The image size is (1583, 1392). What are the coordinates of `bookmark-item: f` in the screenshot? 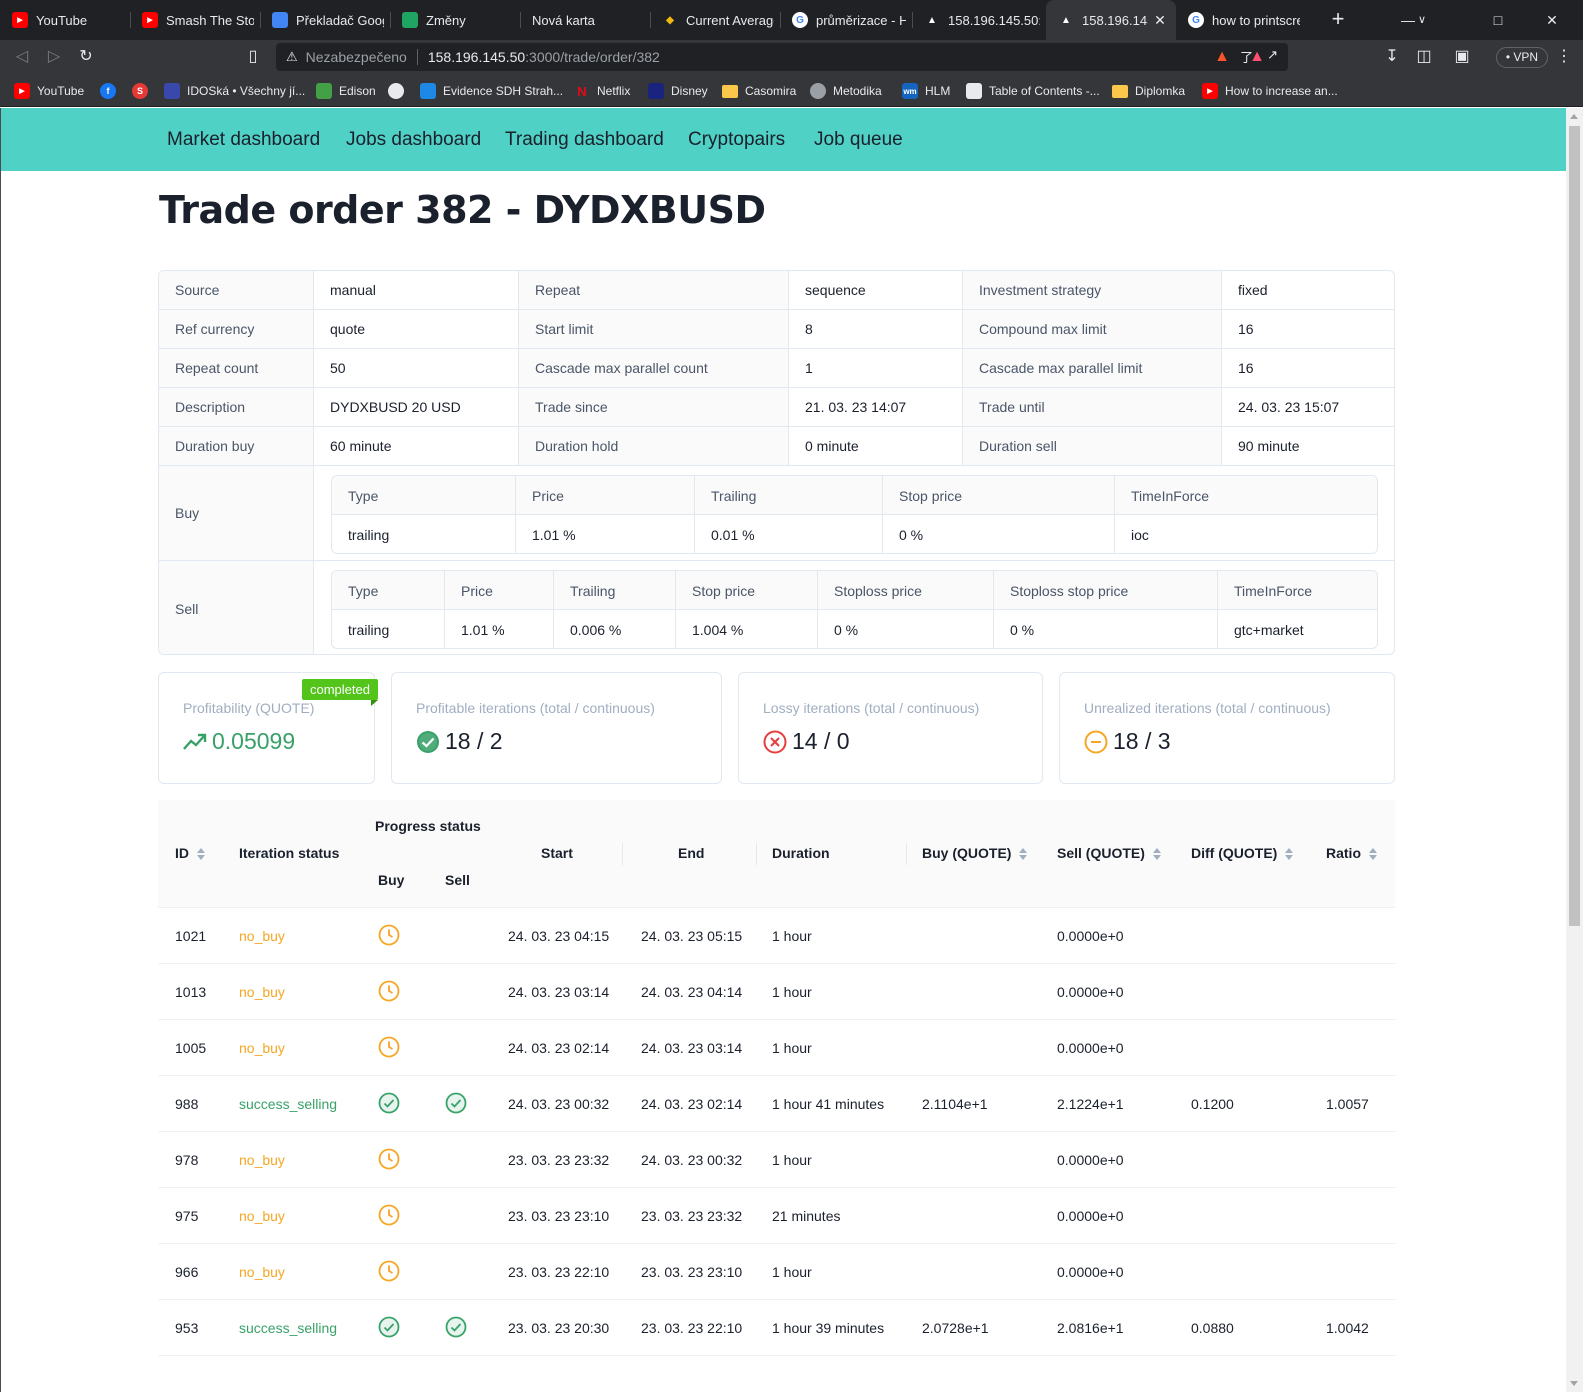 It's located at (111, 91).